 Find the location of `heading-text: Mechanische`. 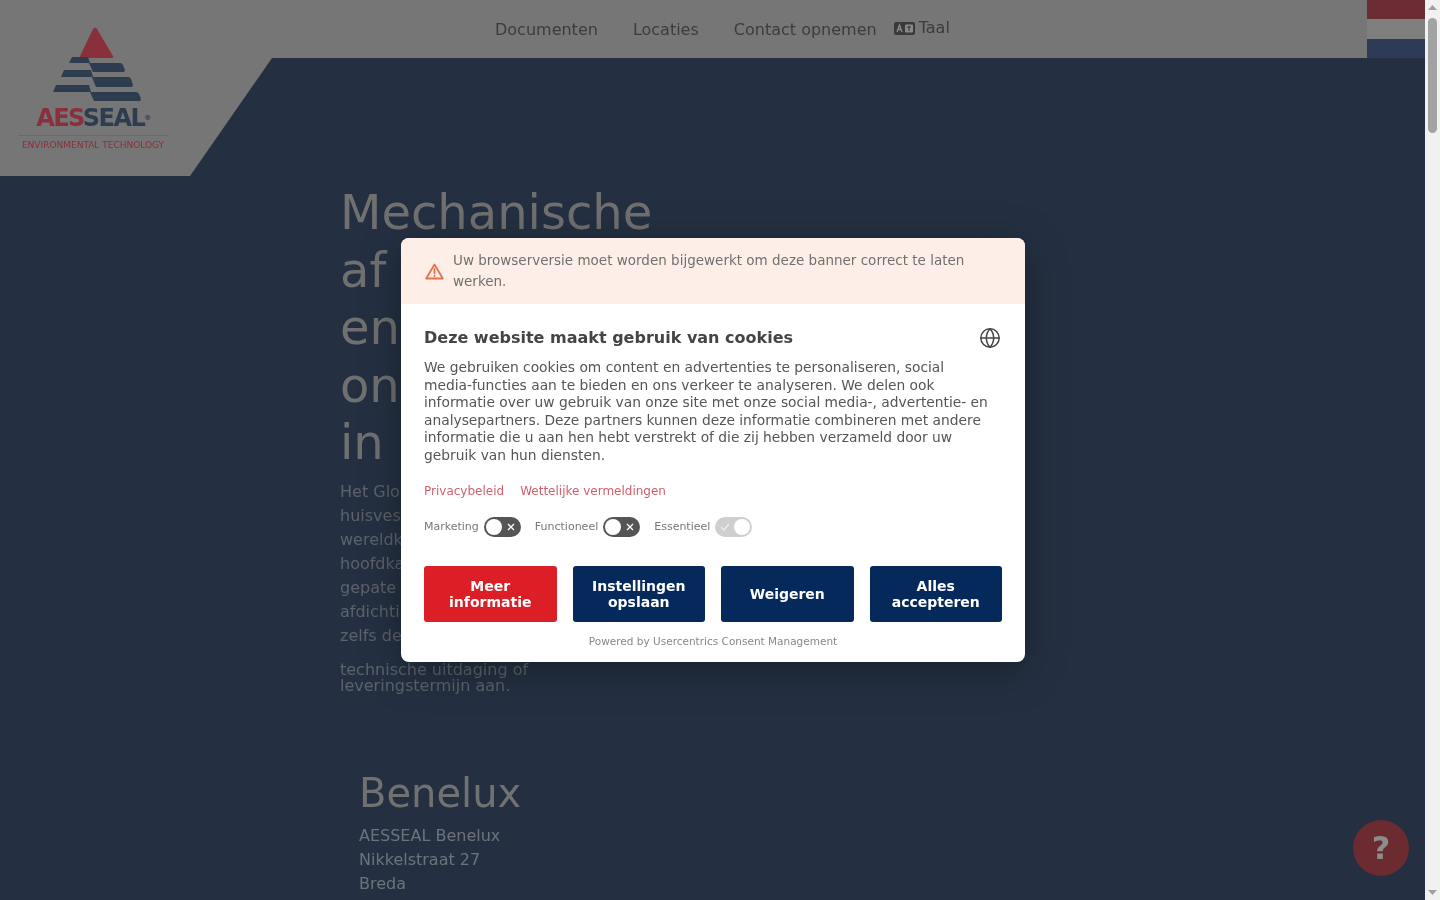

heading-text: Mechanische is located at coordinates (496, 213).